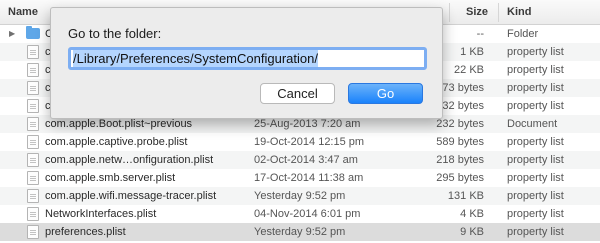 The image size is (600, 243). What do you see at coordinates (309, 178) in the screenshot?
I see `file-date-modified: 17-Oct-2014 11:38 am` at bounding box center [309, 178].